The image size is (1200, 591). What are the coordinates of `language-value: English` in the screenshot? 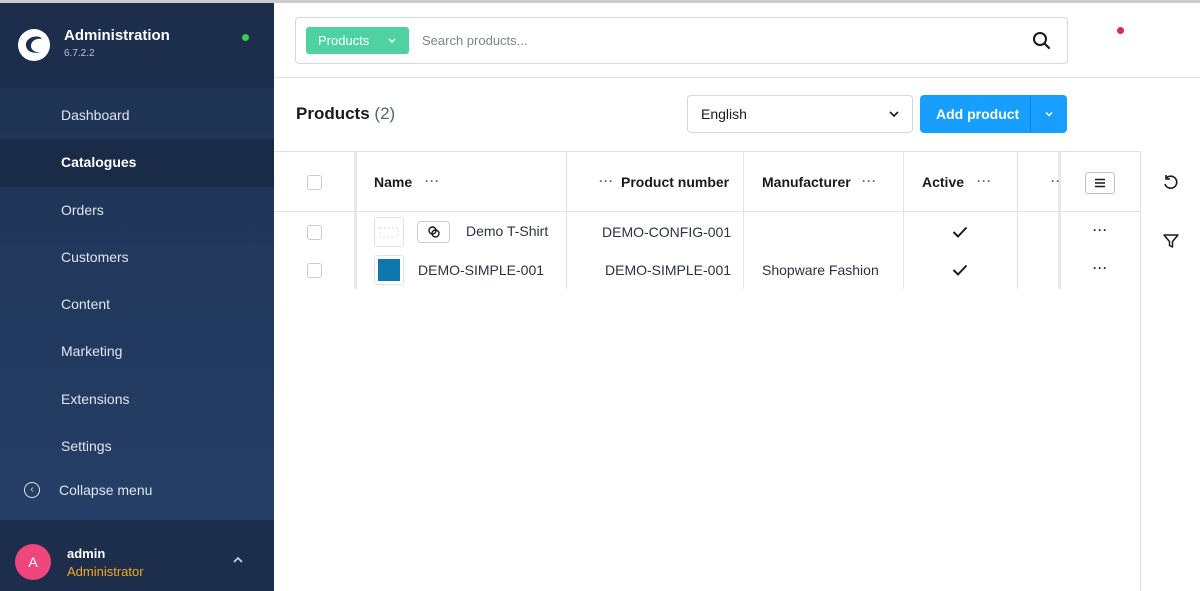 It's located at (724, 114).